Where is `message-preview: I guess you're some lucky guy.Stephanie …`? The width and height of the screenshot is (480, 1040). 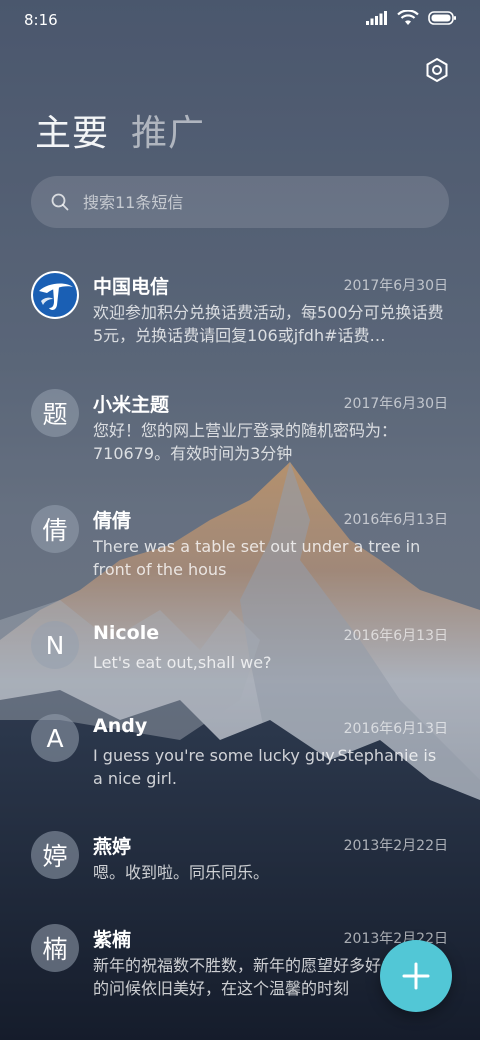
message-preview: I guess you're some lucky guy.Stephanie … is located at coordinates (265, 767).